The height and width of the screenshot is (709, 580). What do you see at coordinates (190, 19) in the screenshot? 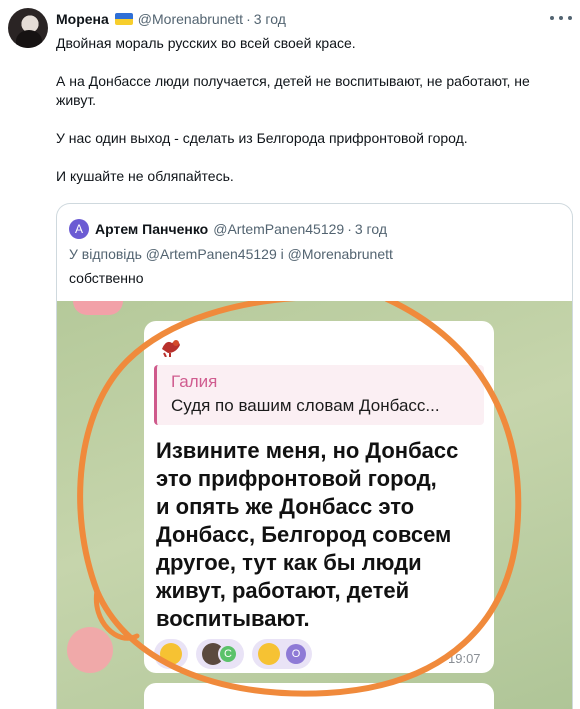
I see `author-handle: @Morenabrunett` at bounding box center [190, 19].